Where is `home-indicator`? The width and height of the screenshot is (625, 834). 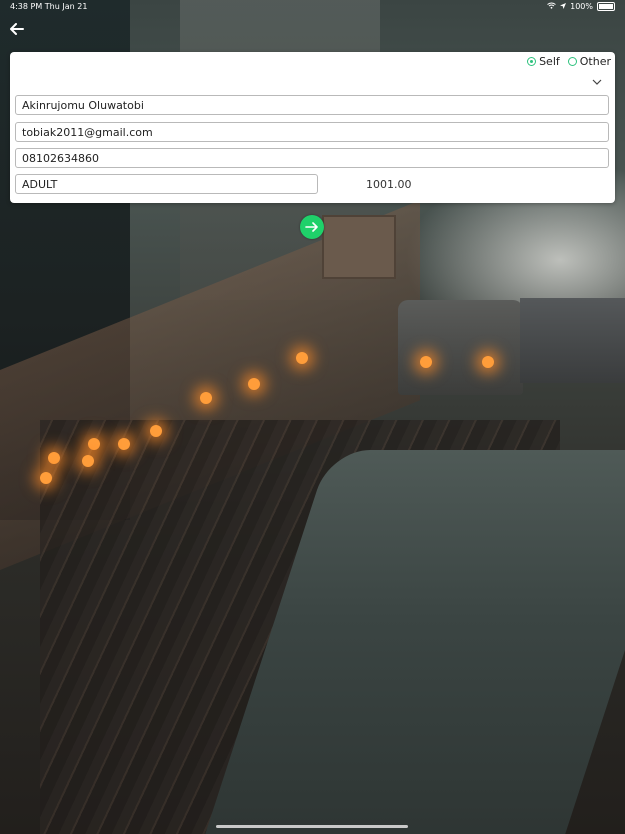
home-indicator is located at coordinates (312, 826).